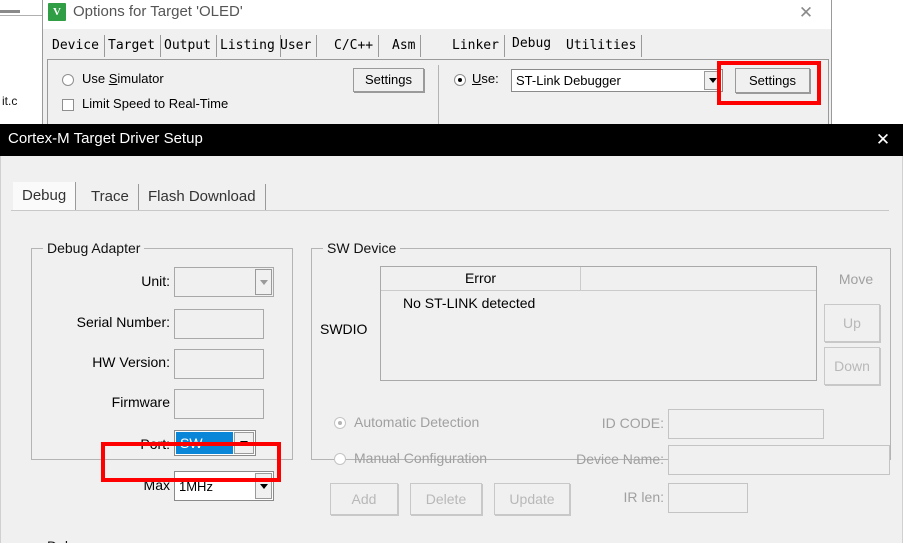  Describe the element at coordinates (421, 458) in the screenshot. I see `manual-configuration-label: Manual Configuration` at that location.